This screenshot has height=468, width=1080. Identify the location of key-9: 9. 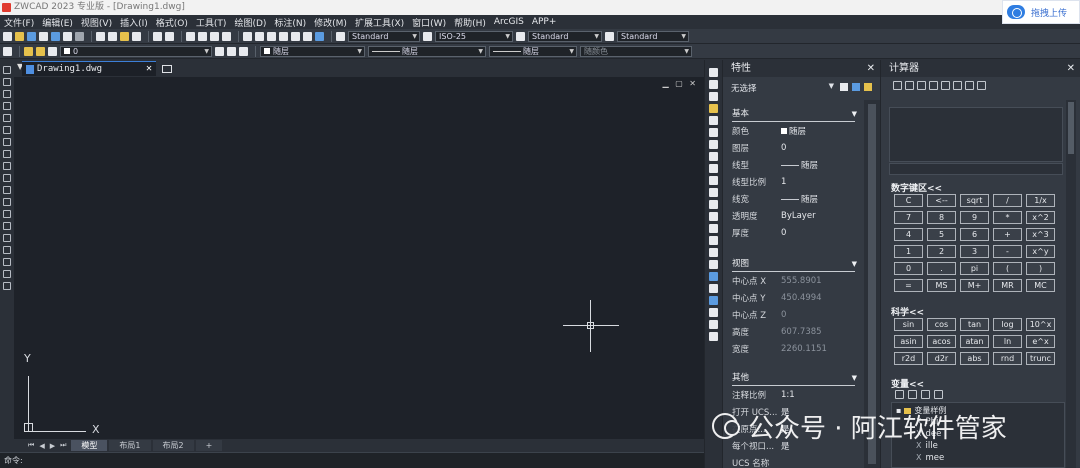
(974, 217).